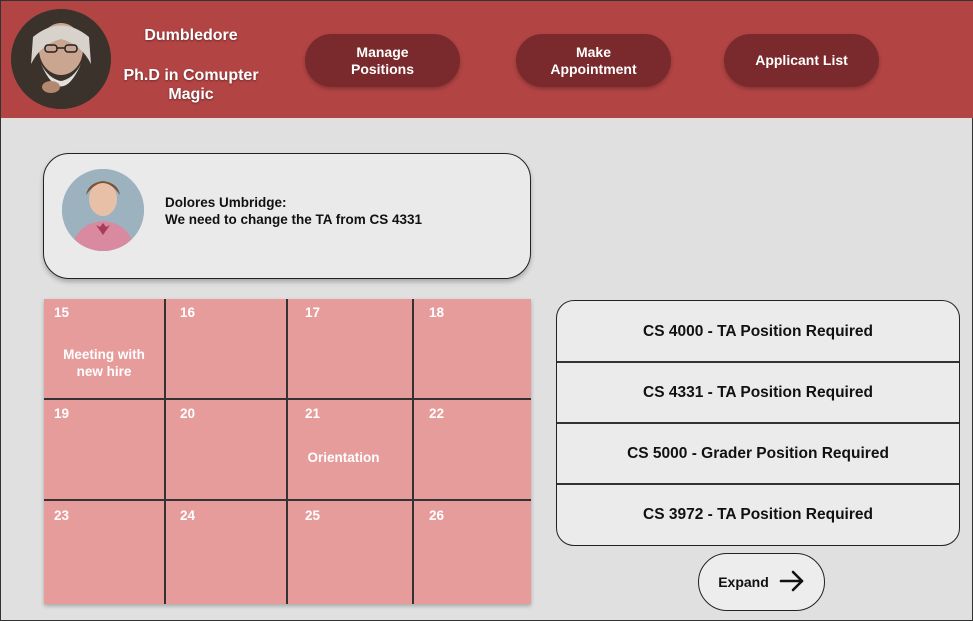  I want to click on nav-label-line1: Applicant List, so click(801, 60).